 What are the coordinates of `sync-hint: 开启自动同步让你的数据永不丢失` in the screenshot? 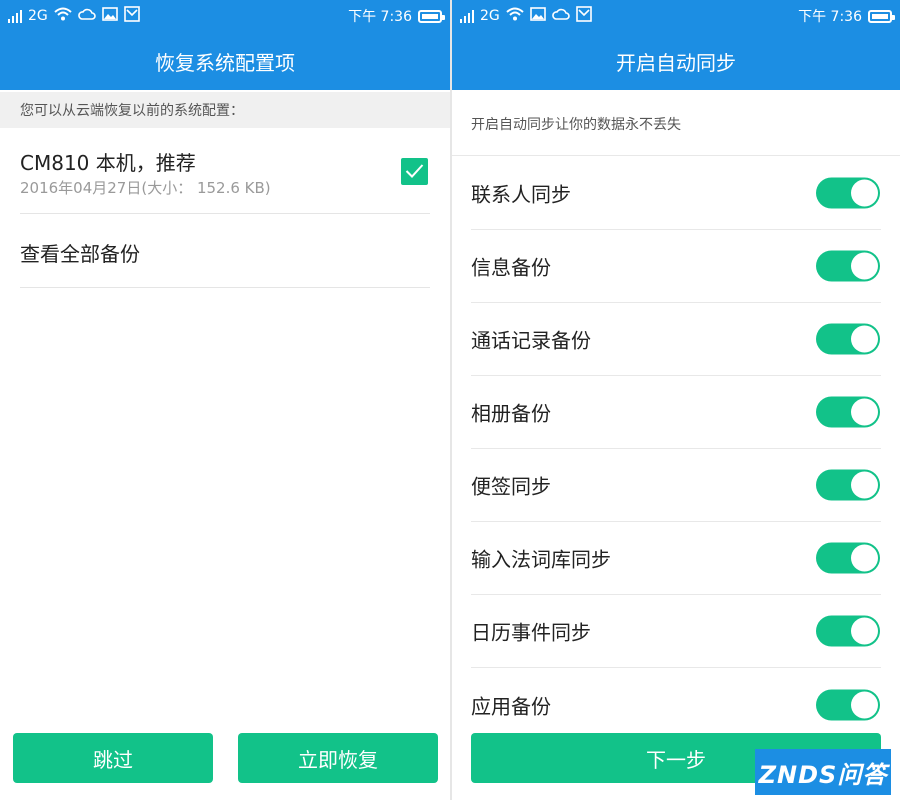 It's located at (676, 124).